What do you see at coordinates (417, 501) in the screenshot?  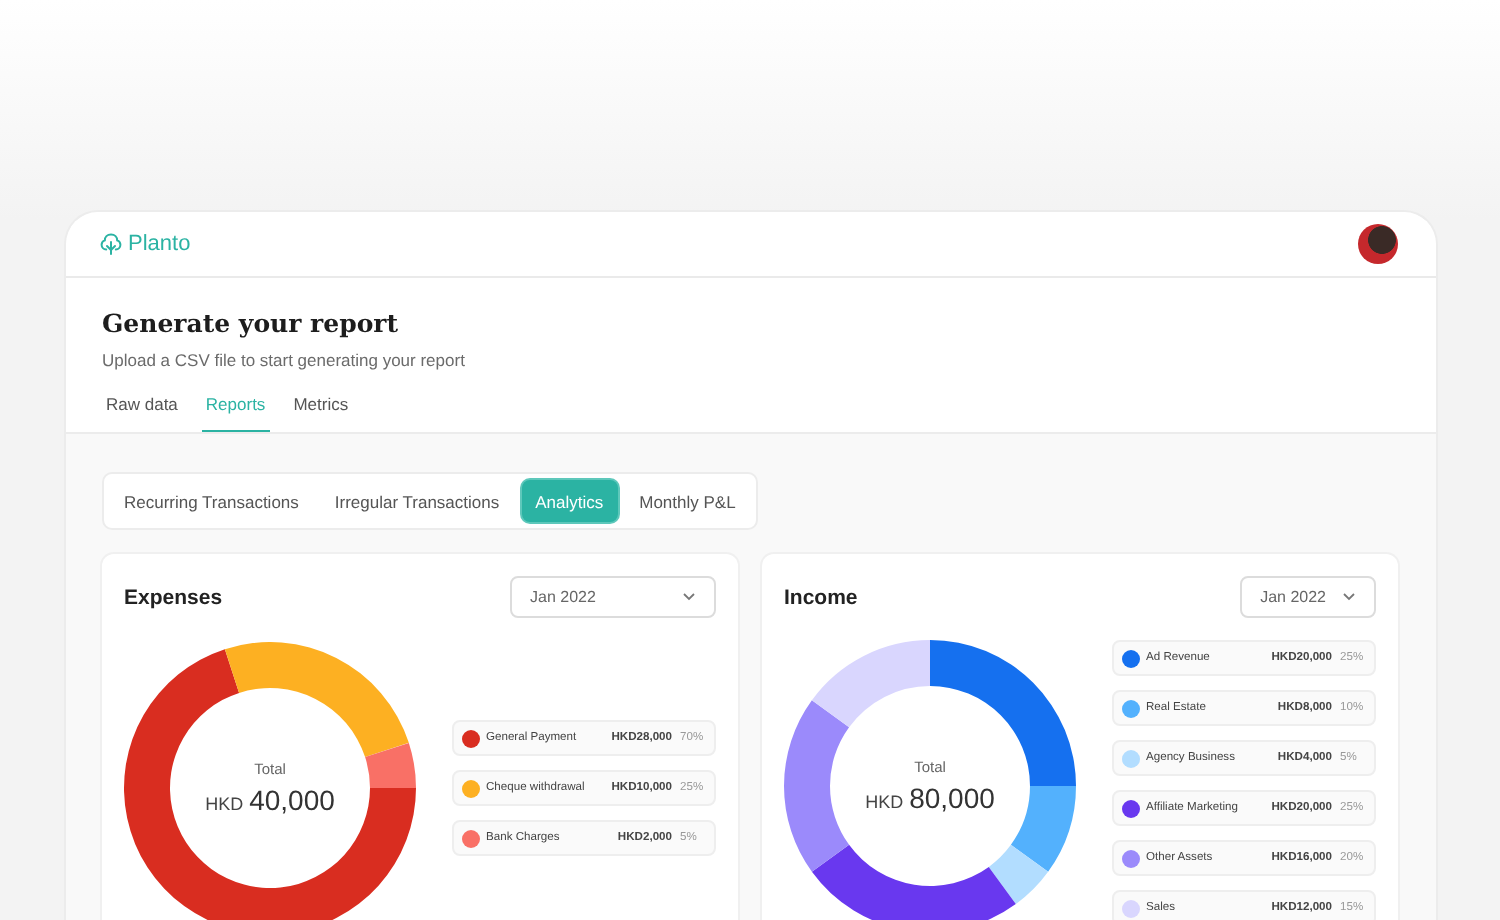 I see `segment-tab: Irregular Transactions` at bounding box center [417, 501].